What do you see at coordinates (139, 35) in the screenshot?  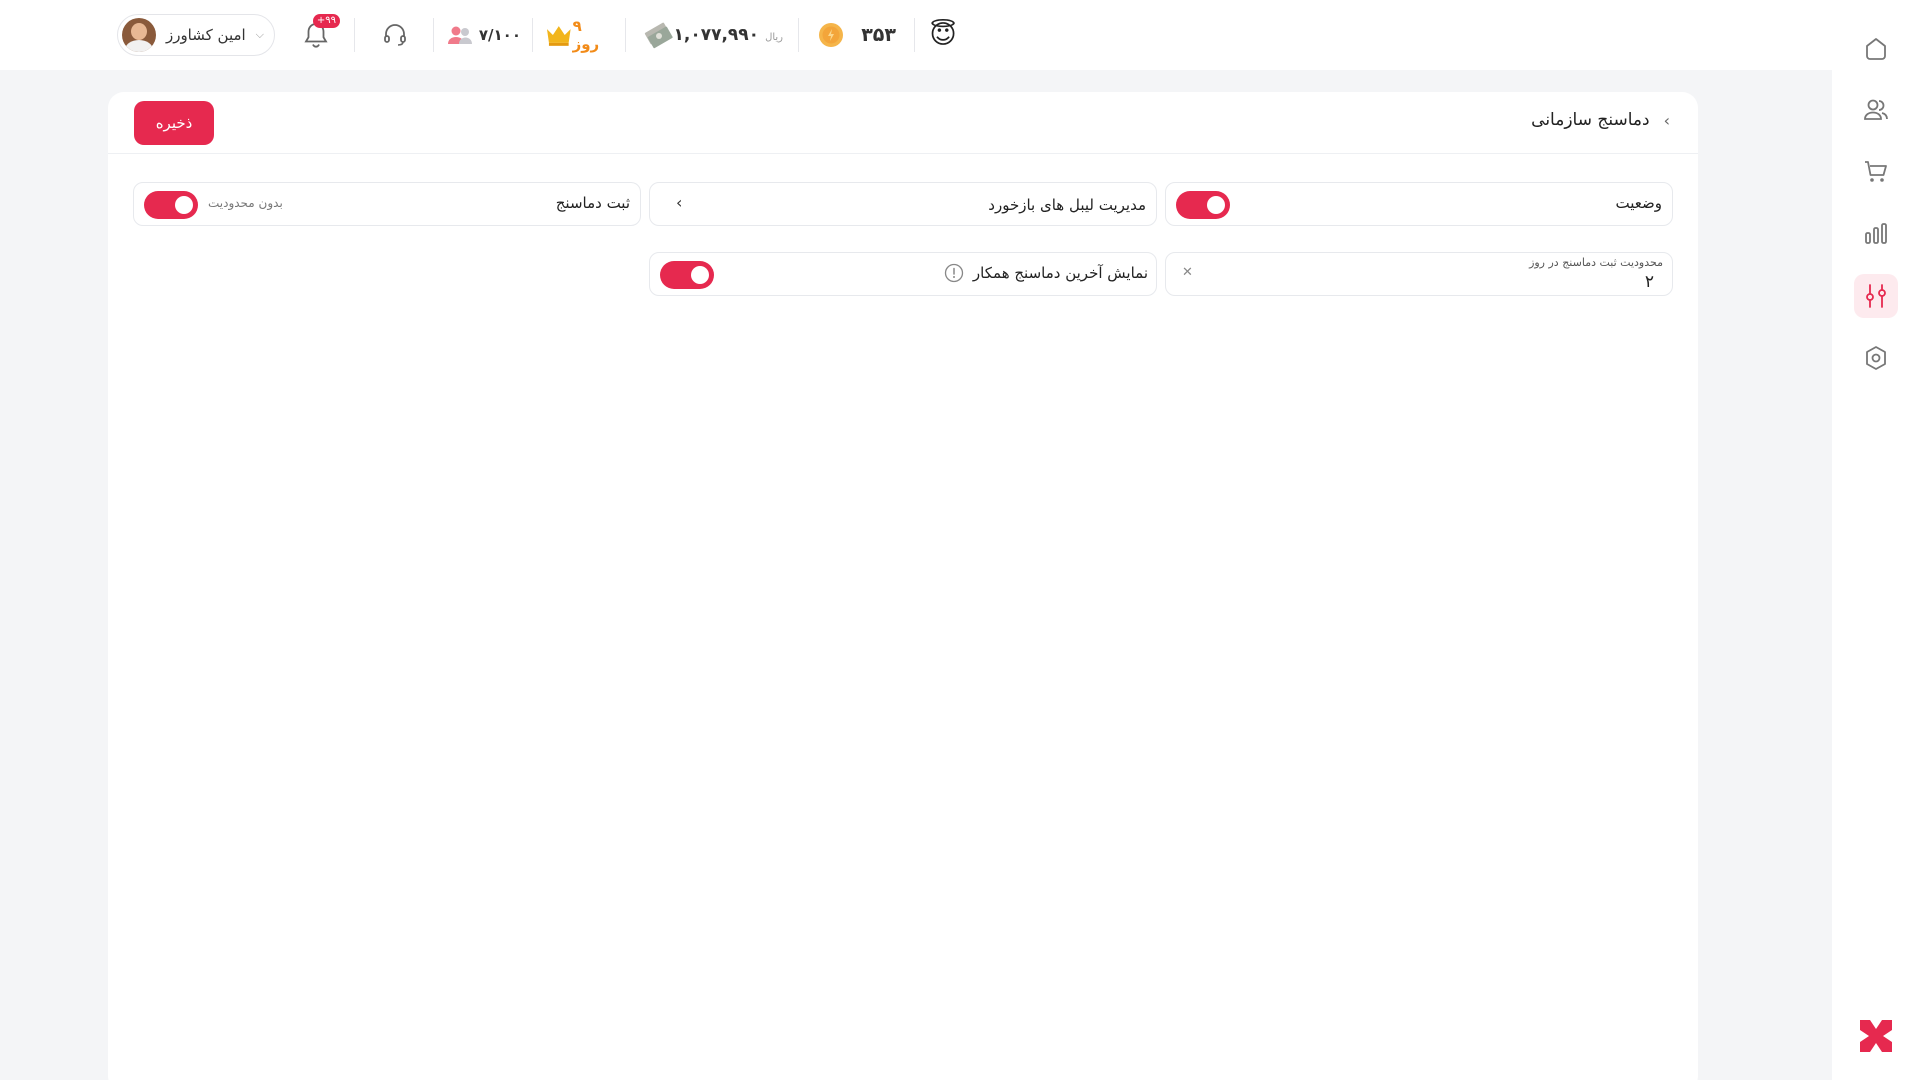 I see `avatar` at bounding box center [139, 35].